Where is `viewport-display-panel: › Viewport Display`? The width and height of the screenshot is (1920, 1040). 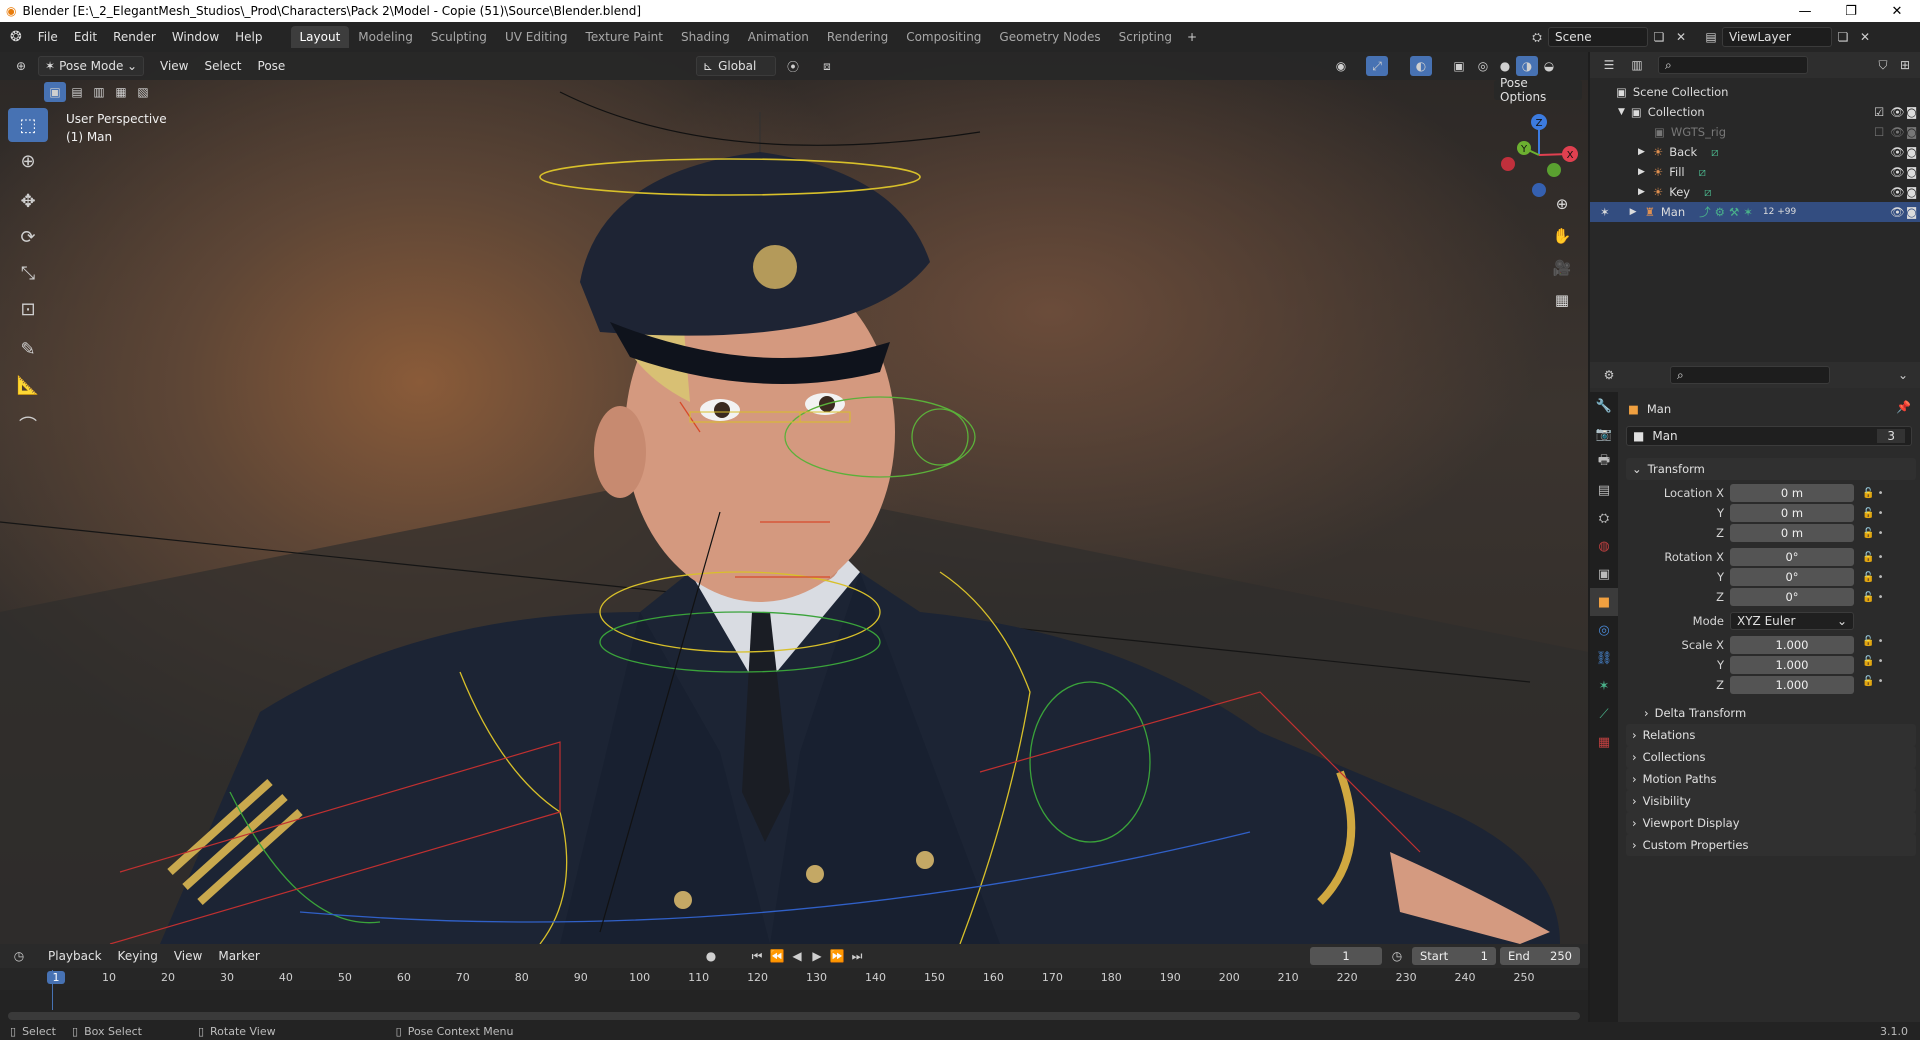 viewport-display-panel: › Viewport Display is located at coordinates (1771, 823).